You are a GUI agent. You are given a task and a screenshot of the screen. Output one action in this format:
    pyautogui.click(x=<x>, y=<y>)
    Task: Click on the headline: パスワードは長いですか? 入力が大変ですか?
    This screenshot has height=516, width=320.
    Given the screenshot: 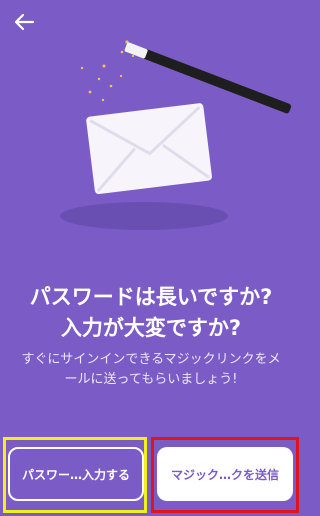 What is the action you would take?
    pyautogui.click(x=151, y=313)
    